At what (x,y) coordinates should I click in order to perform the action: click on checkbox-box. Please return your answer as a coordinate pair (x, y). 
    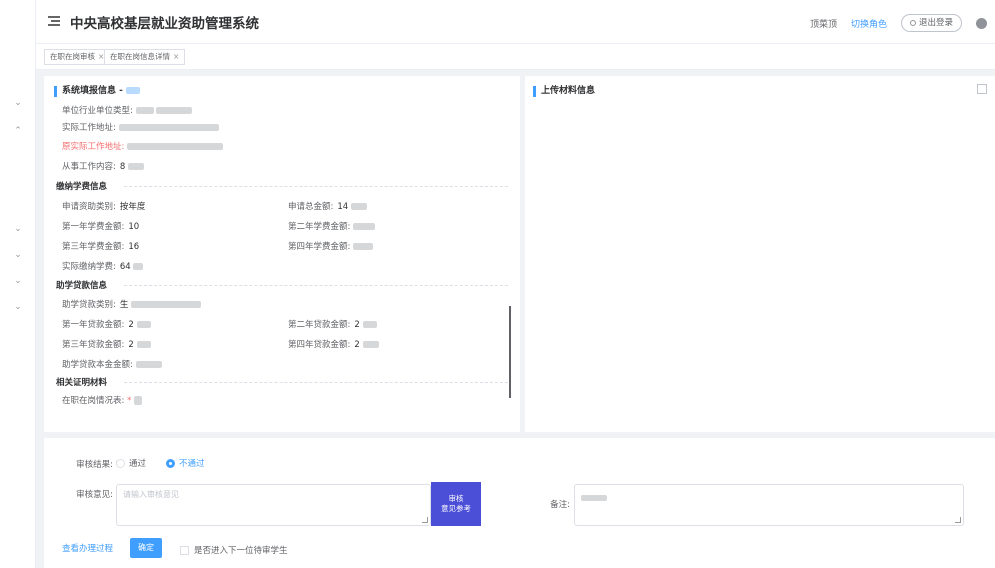
    Looking at the image, I should click on (184, 550).